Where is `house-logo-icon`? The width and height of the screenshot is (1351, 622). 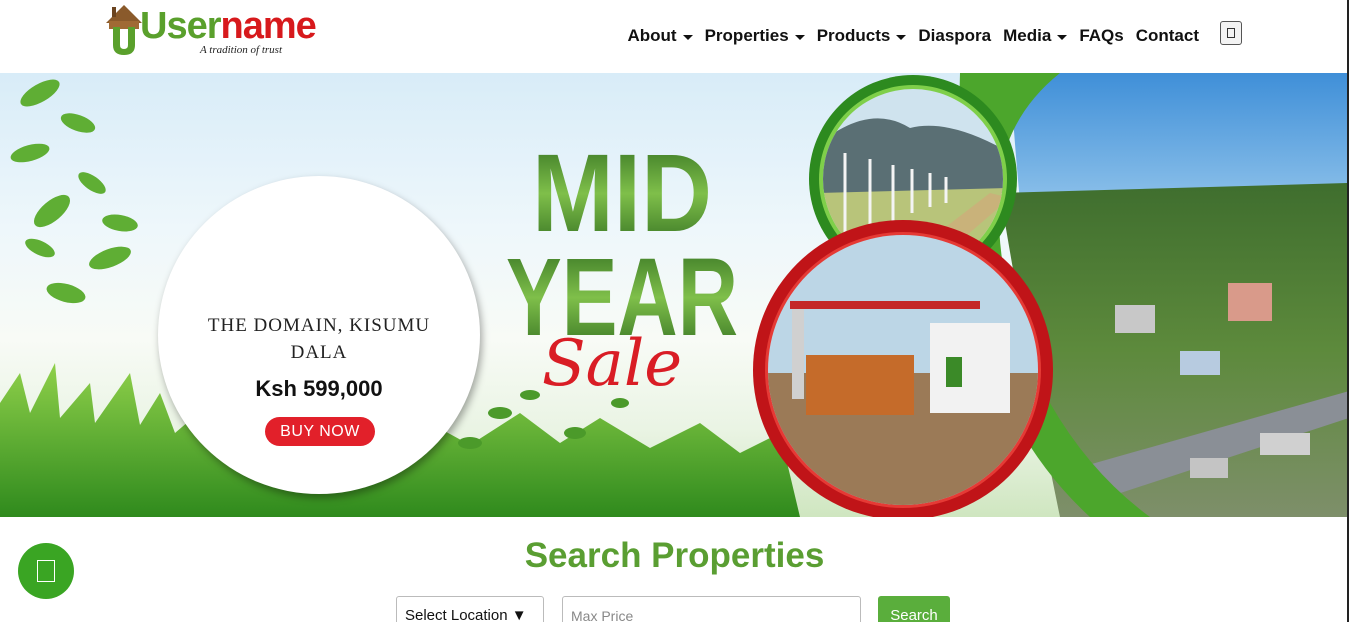 house-logo-icon is located at coordinates (124, 30).